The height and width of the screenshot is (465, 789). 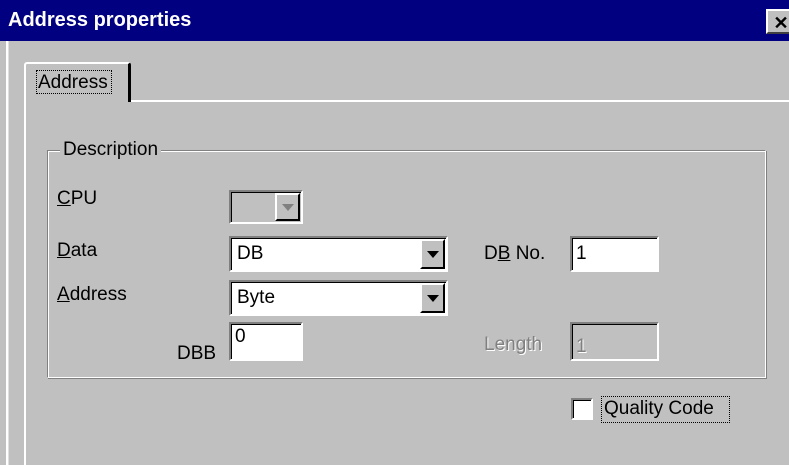 I want to click on length-value: 1, so click(x=581, y=346).